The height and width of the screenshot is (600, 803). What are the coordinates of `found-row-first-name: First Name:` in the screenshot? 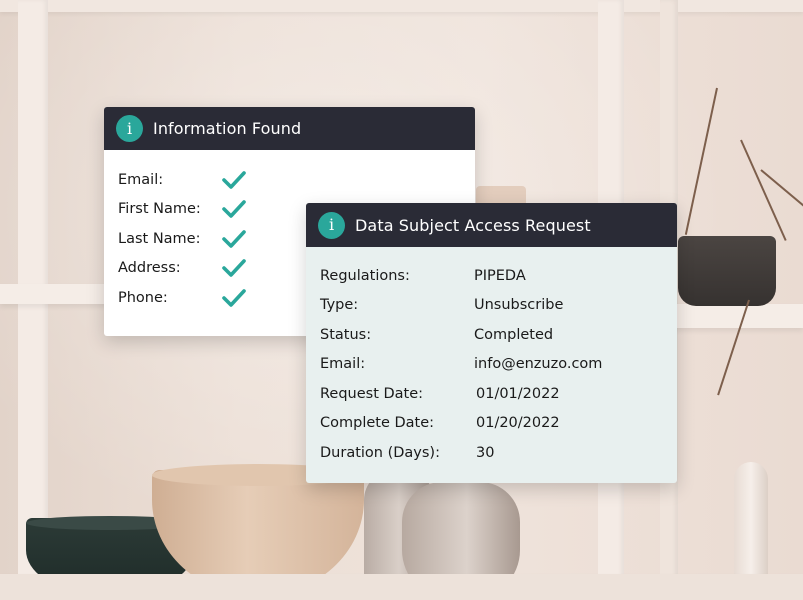 It's located at (182, 210).